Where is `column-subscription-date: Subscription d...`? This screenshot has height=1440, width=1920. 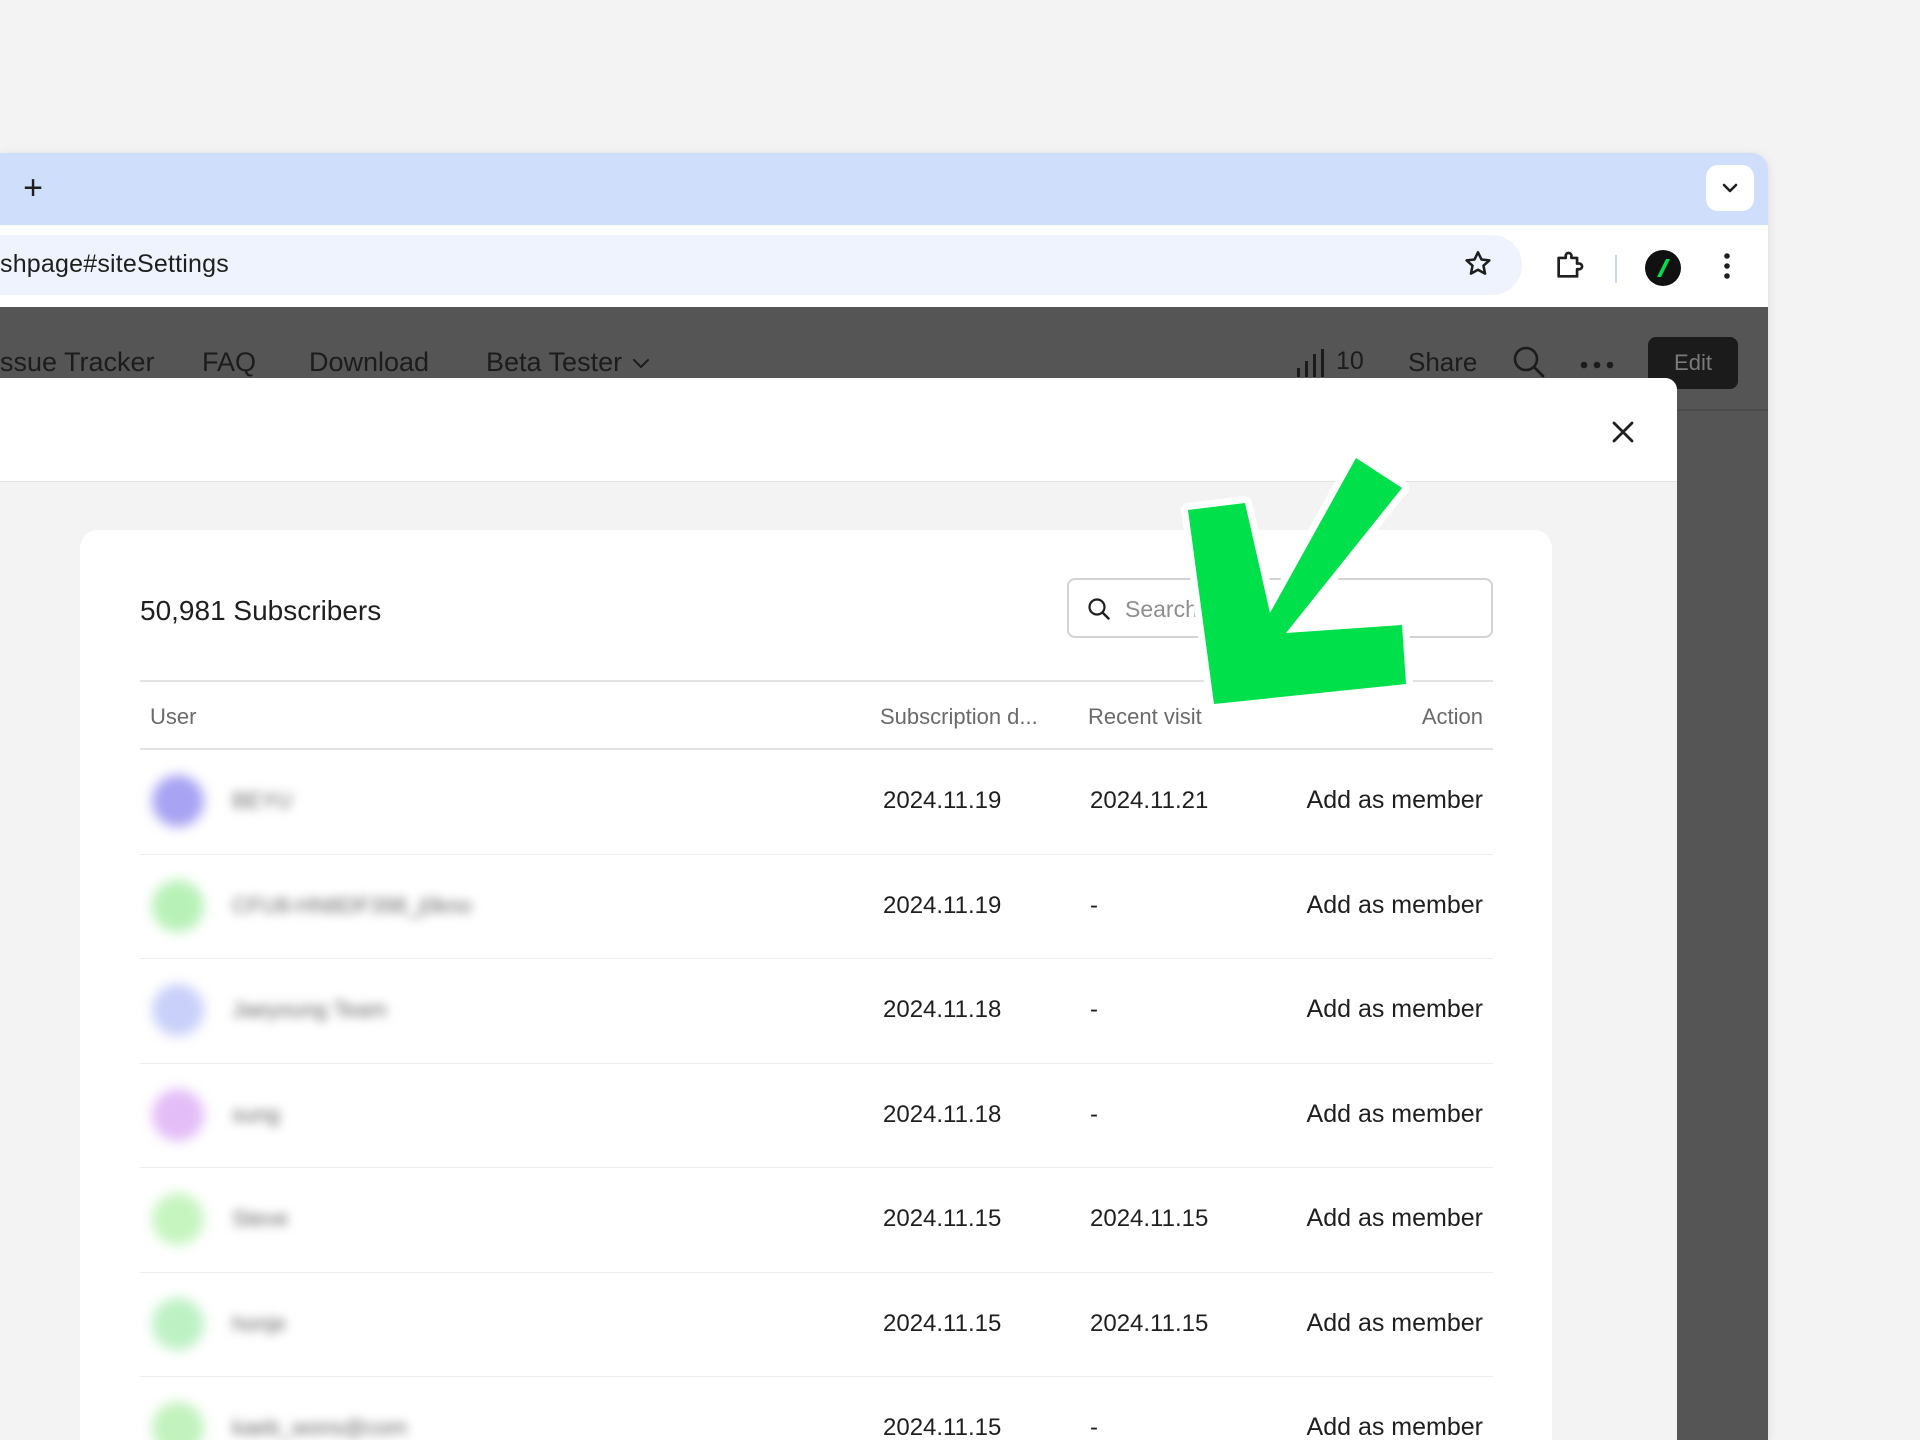
column-subscription-date: Subscription d... is located at coordinates (959, 717).